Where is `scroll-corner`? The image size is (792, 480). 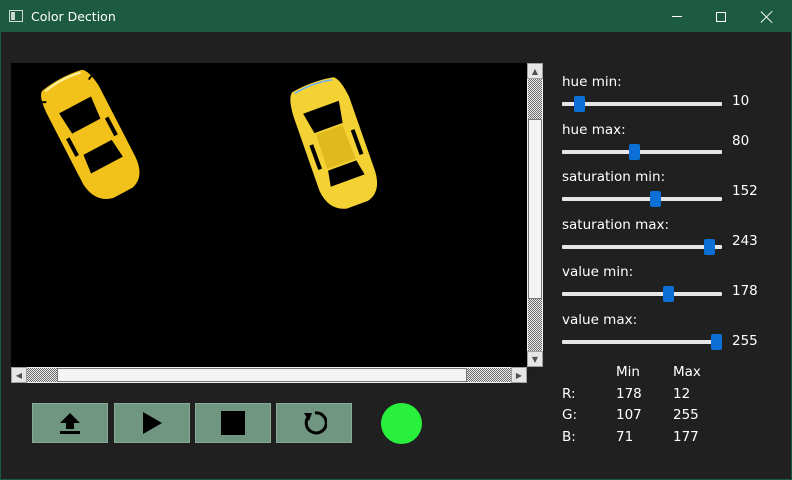
scroll-corner is located at coordinates (535, 375).